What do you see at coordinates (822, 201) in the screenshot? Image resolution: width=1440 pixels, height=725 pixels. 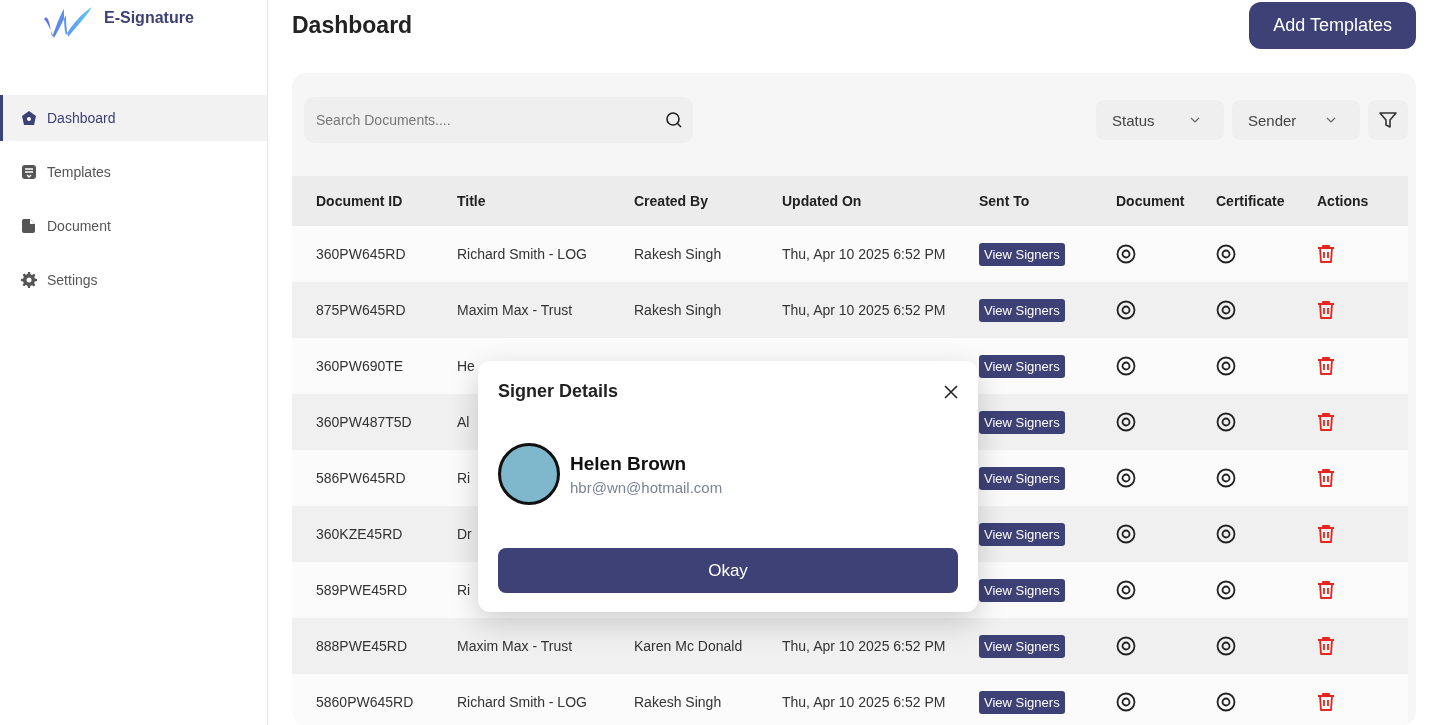 I see `column-header: Updated On` at bounding box center [822, 201].